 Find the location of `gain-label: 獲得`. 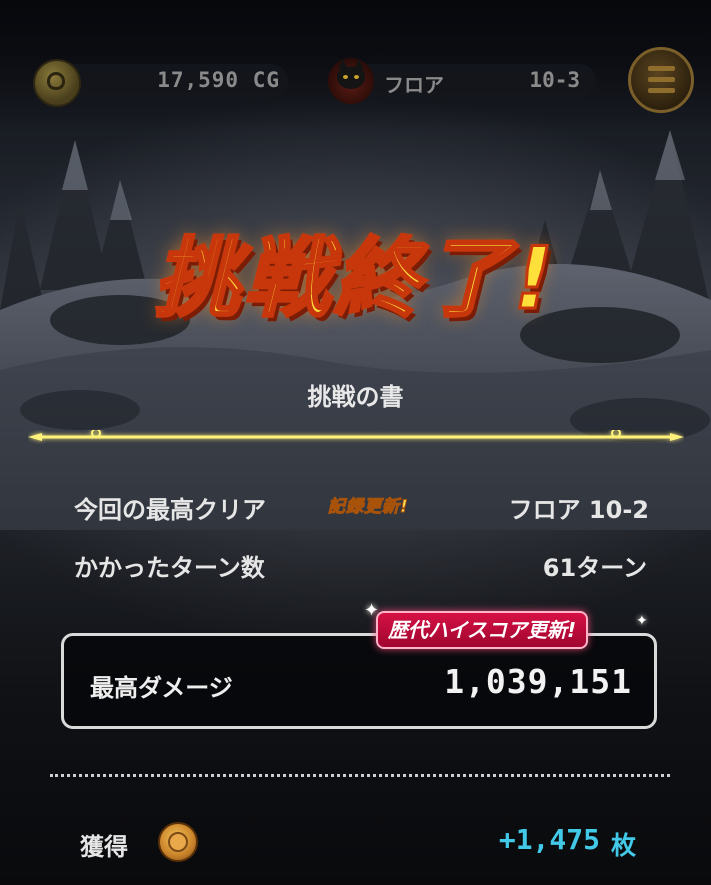

gain-label: 獲得 is located at coordinates (104, 847).